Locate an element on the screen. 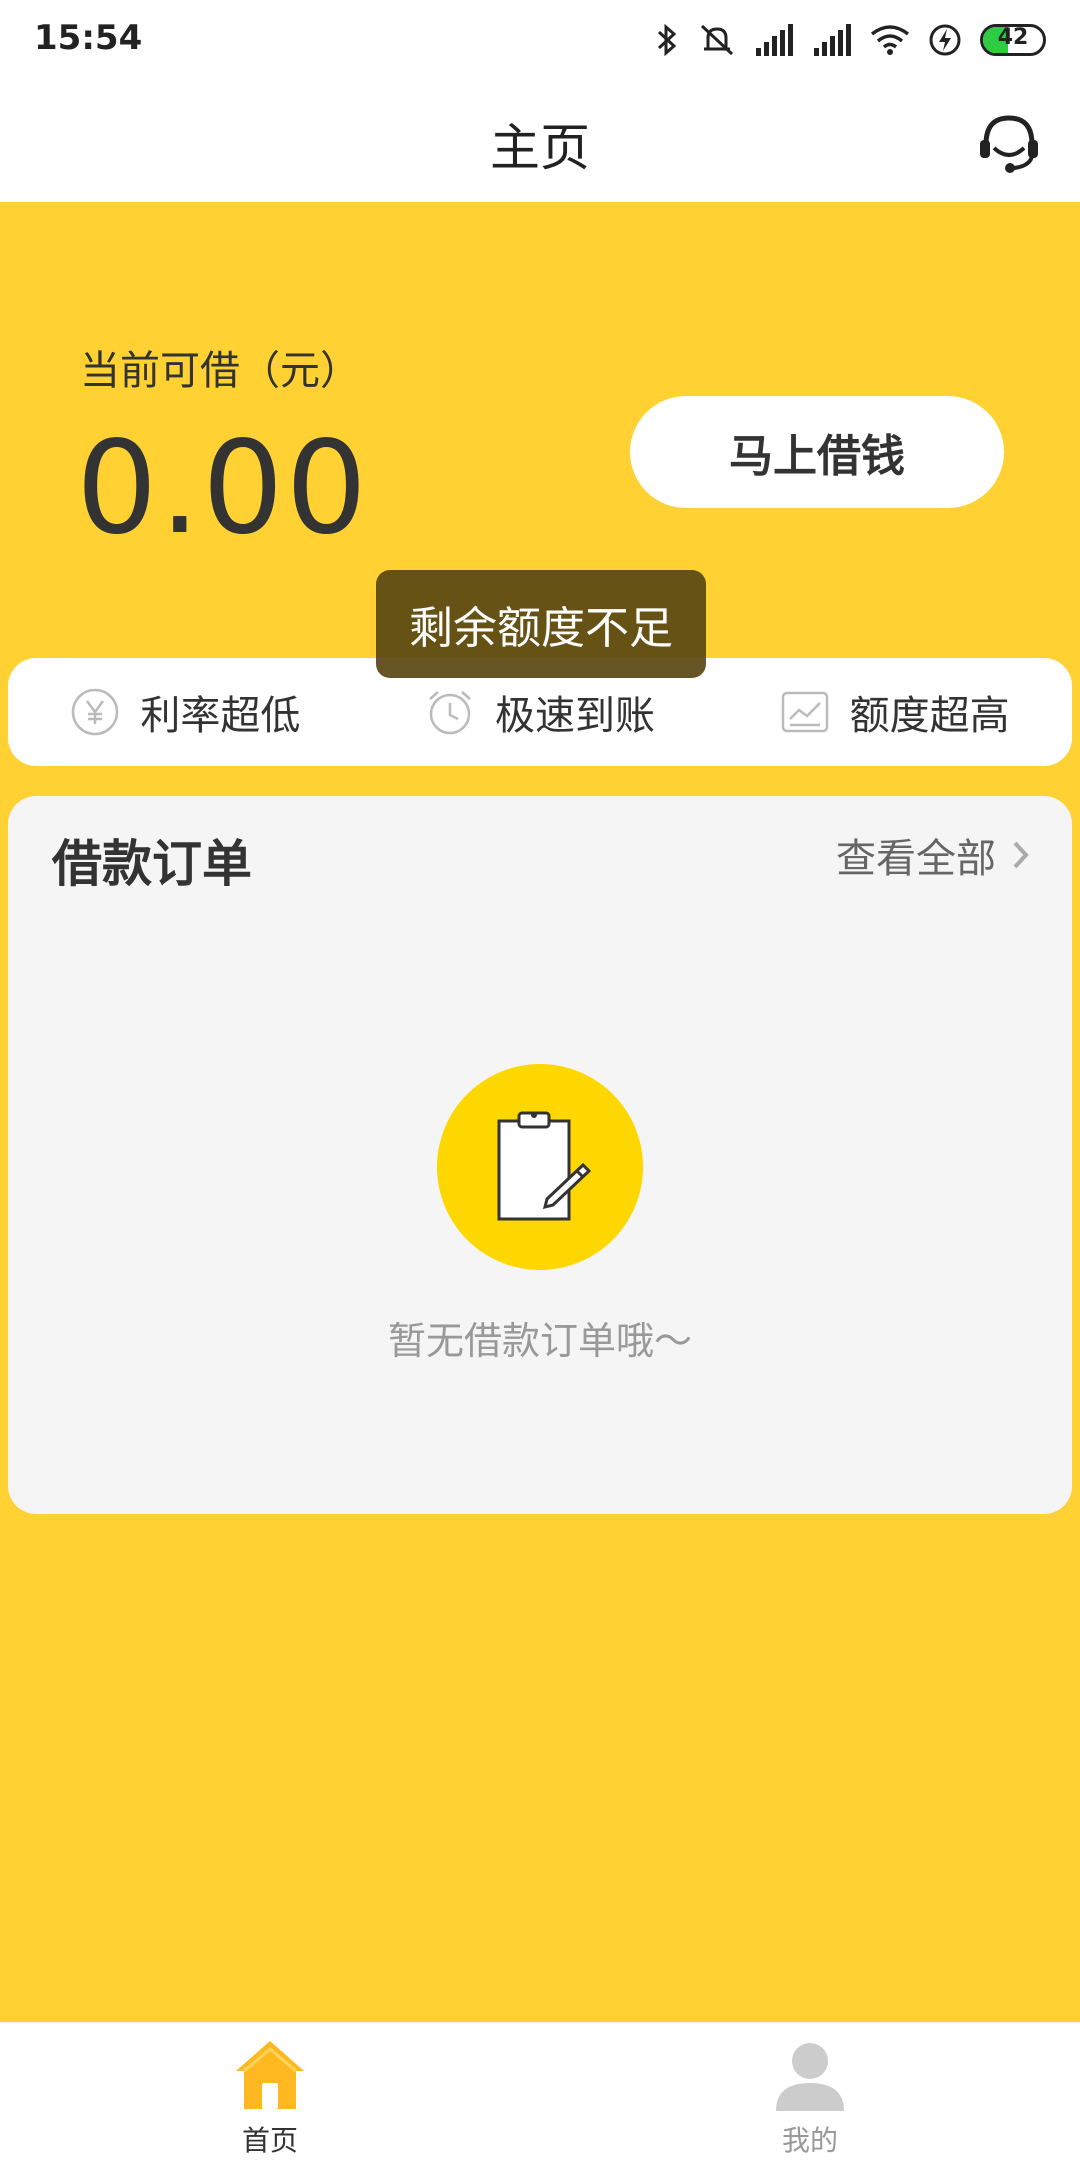 The width and height of the screenshot is (1080, 2160). feature-low-rate: 利率超低 is located at coordinates (185, 712).